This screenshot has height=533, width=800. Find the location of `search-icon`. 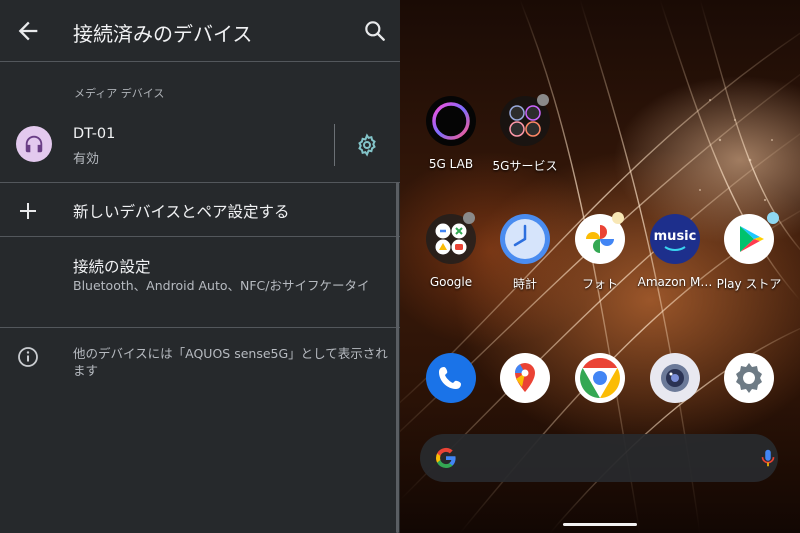

search-icon is located at coordinates (375, 31).